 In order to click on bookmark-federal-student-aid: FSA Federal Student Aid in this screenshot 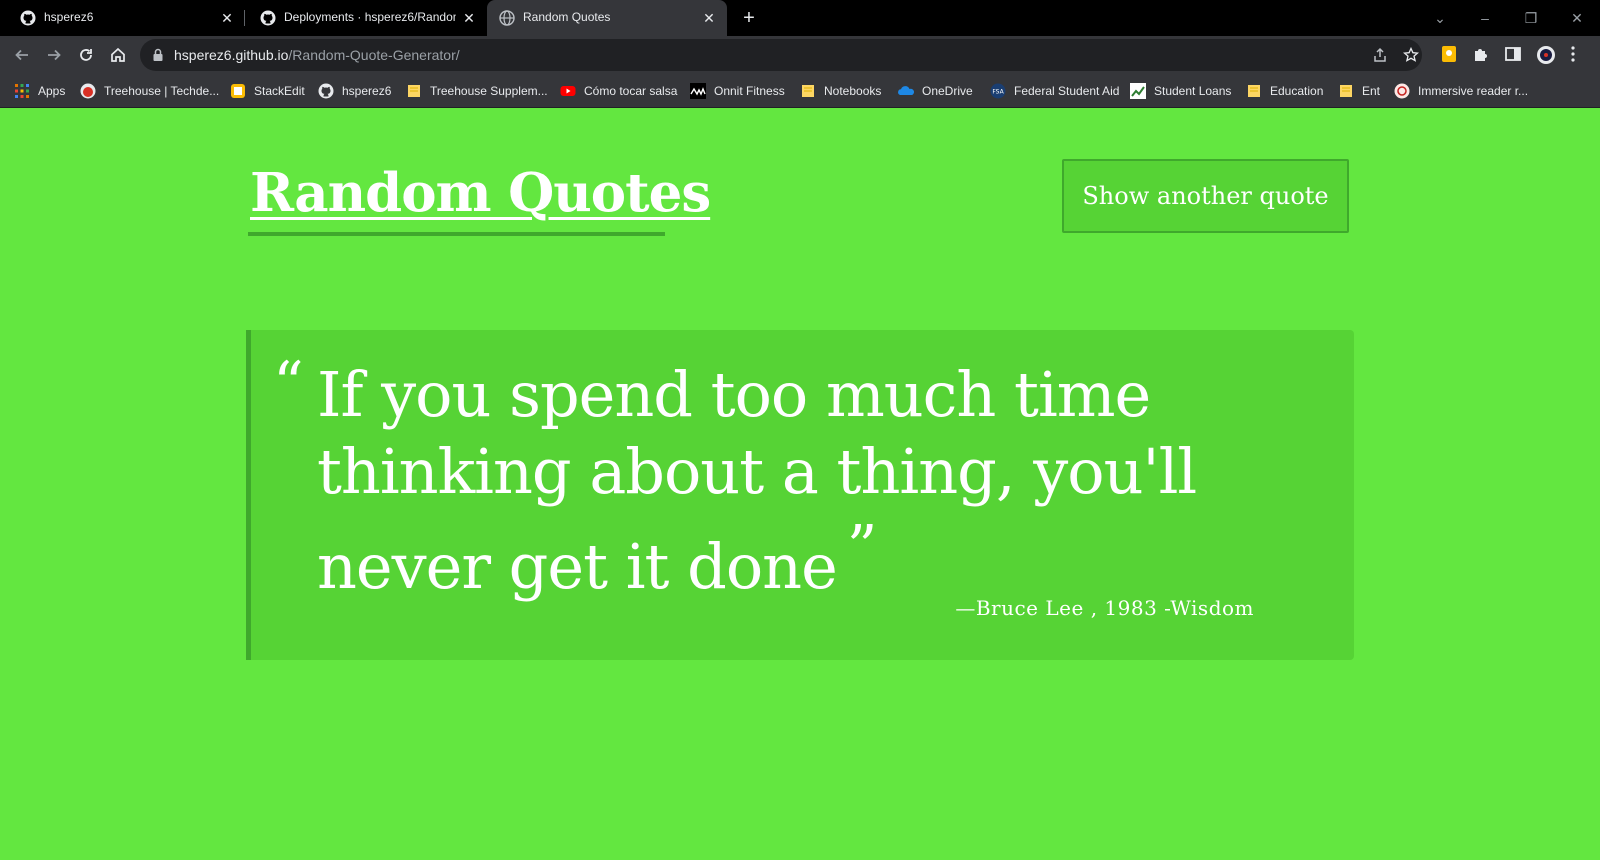, I will do `click(1054, 91)`.